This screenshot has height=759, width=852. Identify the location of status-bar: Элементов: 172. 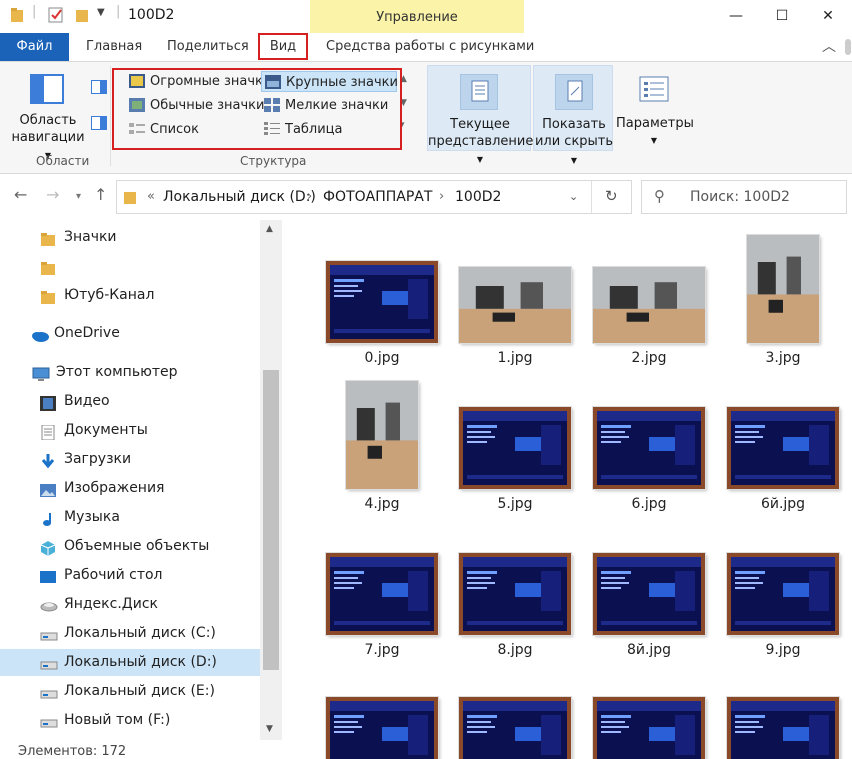
(72, 751).